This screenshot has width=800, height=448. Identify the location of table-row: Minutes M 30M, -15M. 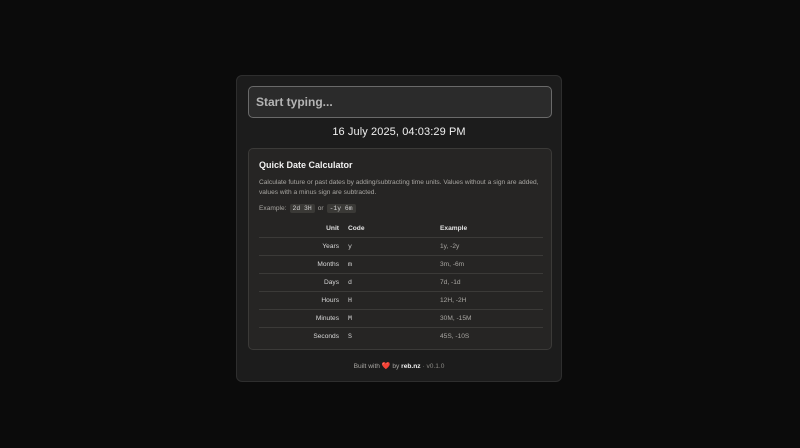
(401, 318).